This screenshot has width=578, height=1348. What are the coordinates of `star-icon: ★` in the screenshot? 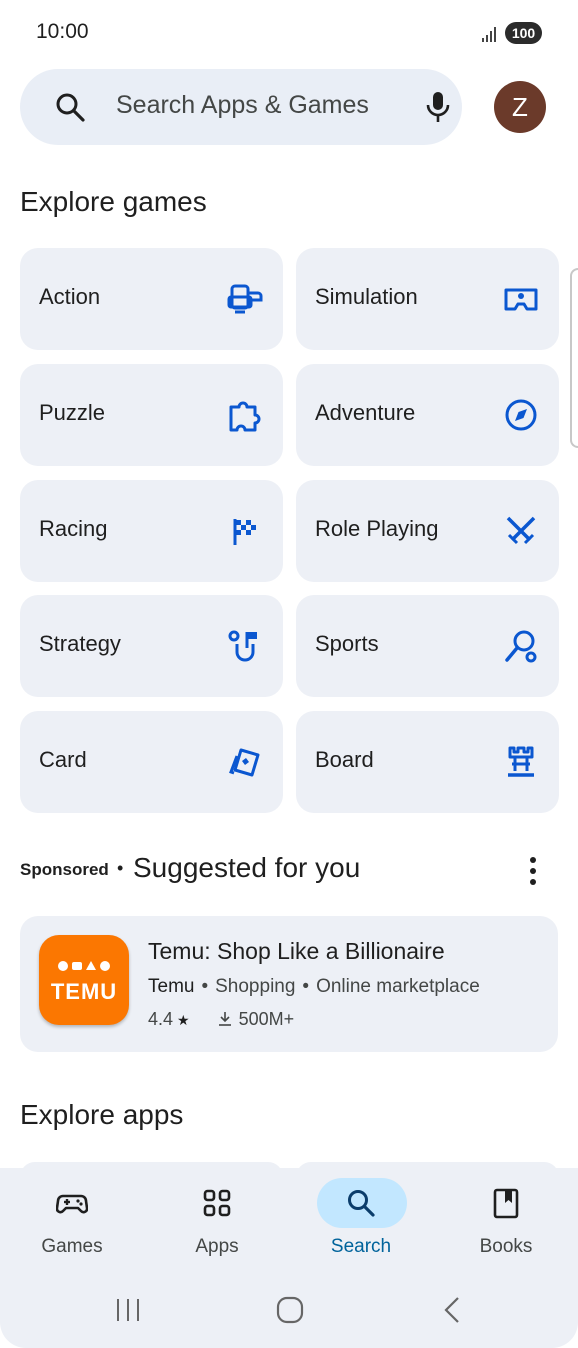 It's located at (183, 1020).